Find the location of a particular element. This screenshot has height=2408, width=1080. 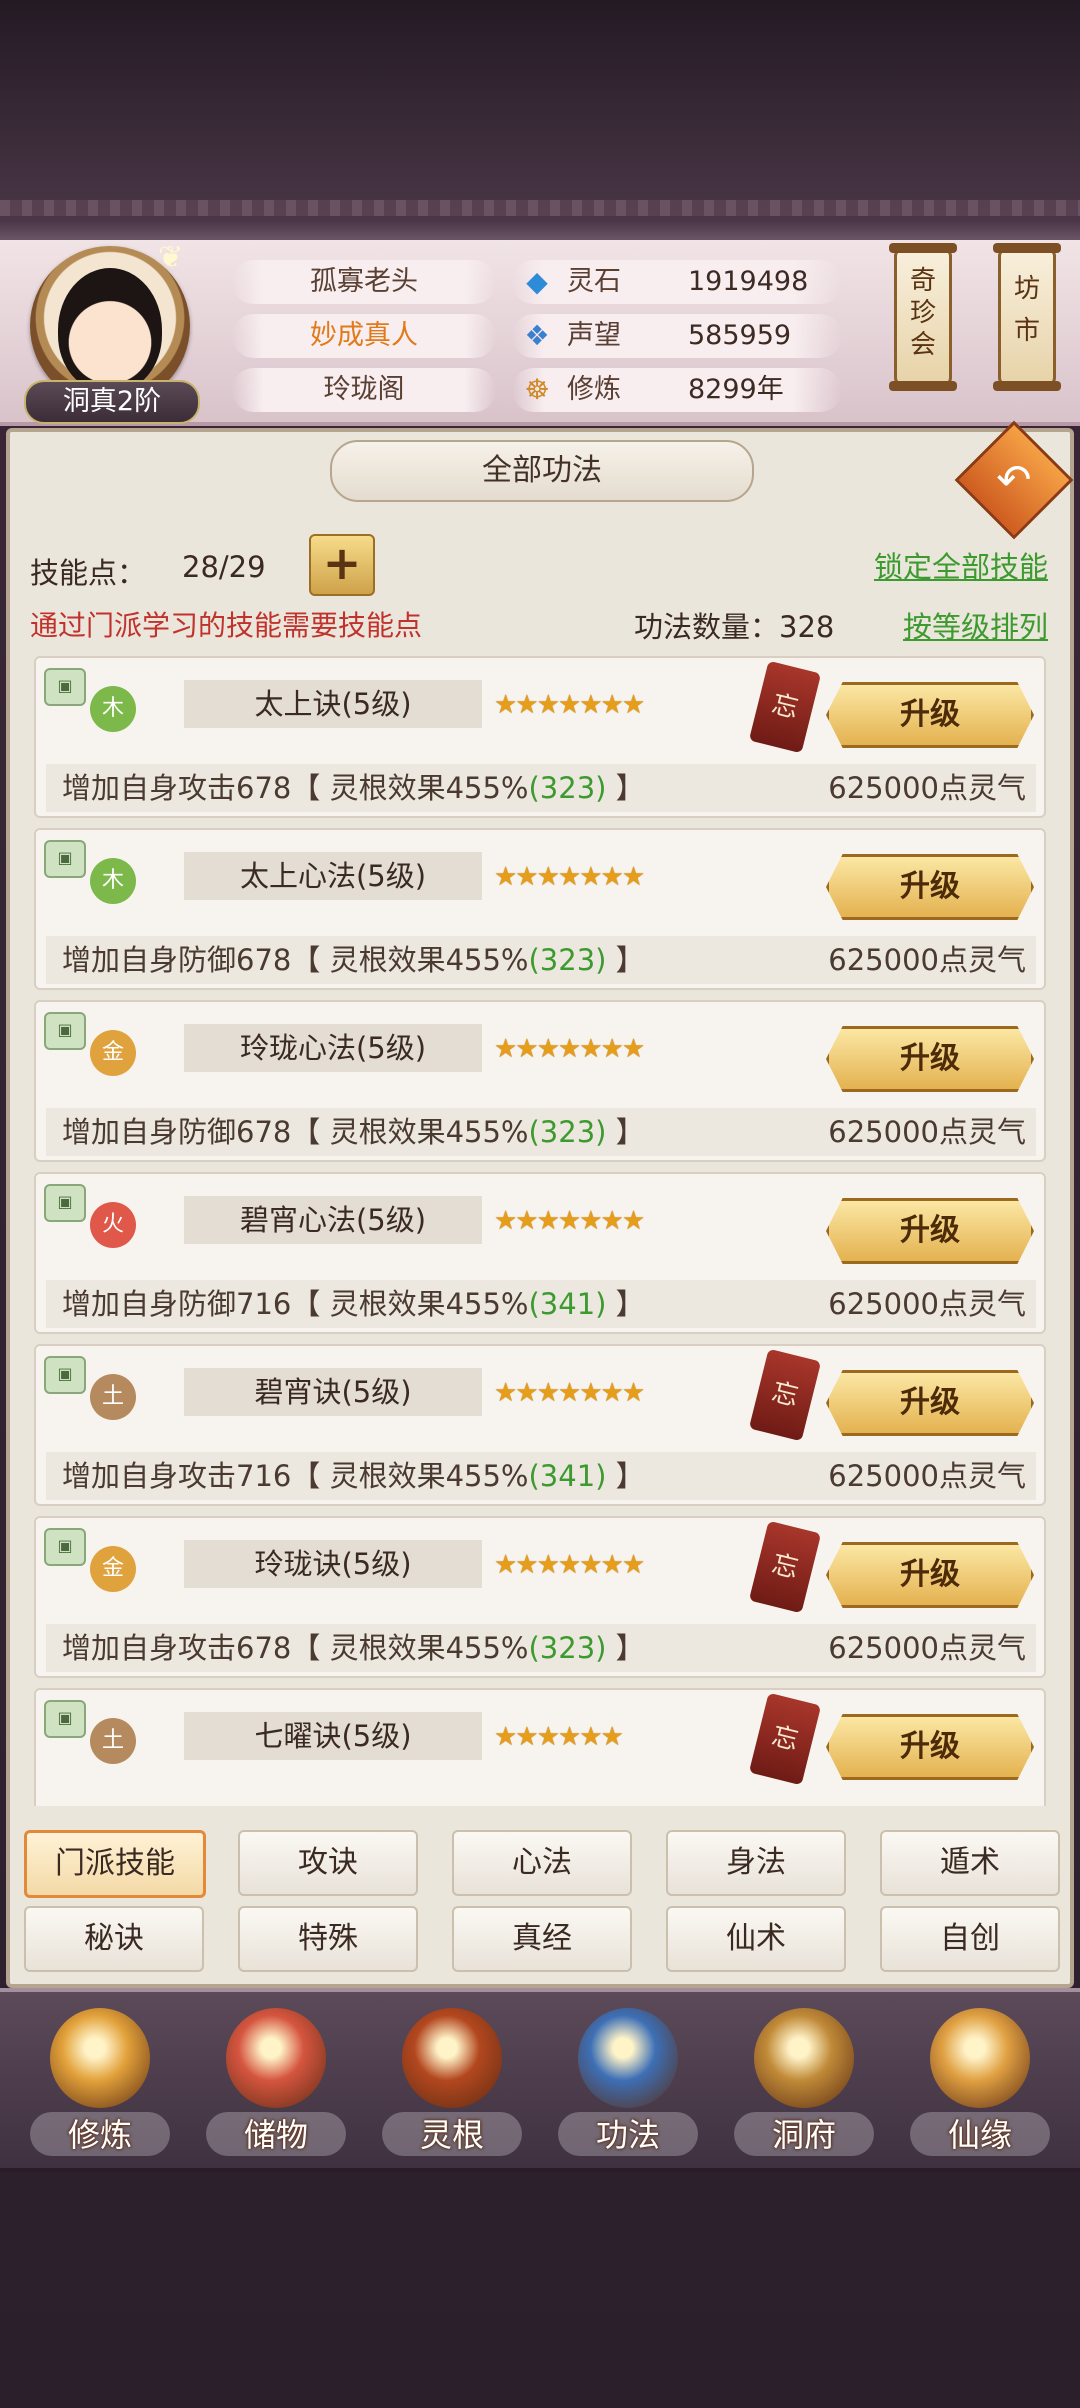

nav-item: 洞府 is located at coordinates (804, 2080).